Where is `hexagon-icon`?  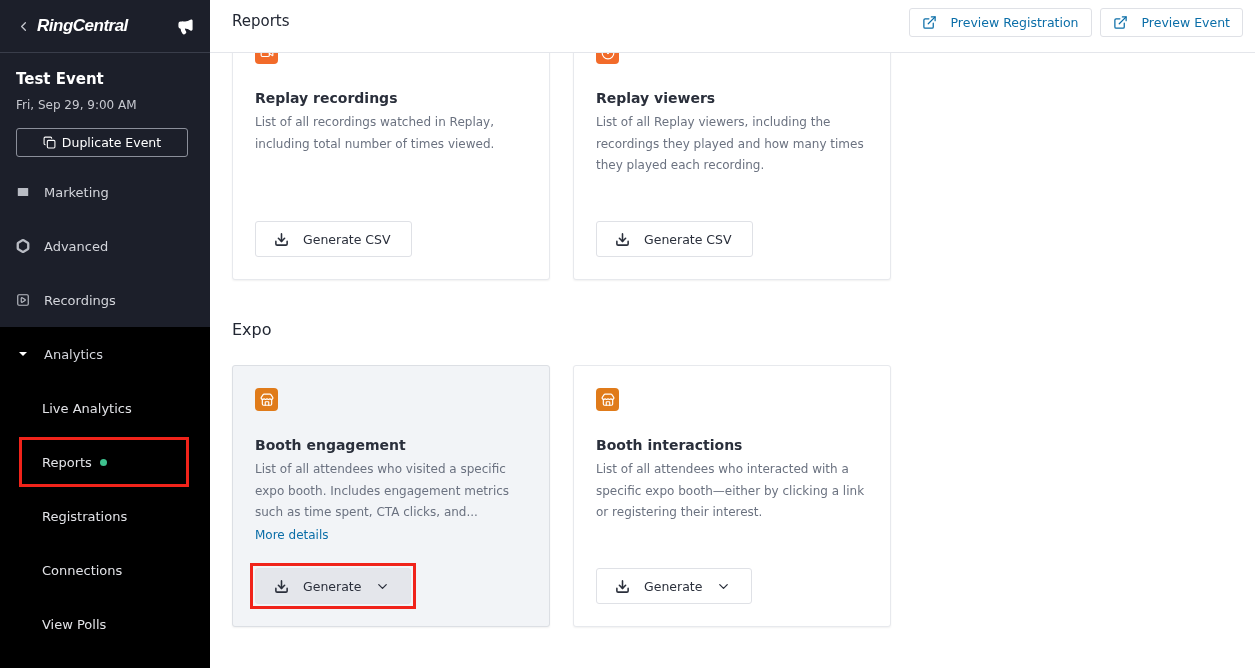 hexagon-icon is located at coordinates (23, 246).